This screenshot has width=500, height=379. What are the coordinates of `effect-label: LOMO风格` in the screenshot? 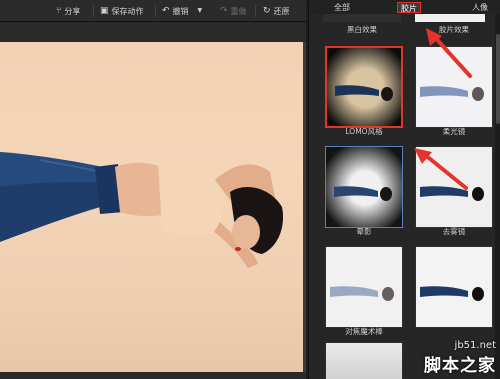 It's located at (364, 131).